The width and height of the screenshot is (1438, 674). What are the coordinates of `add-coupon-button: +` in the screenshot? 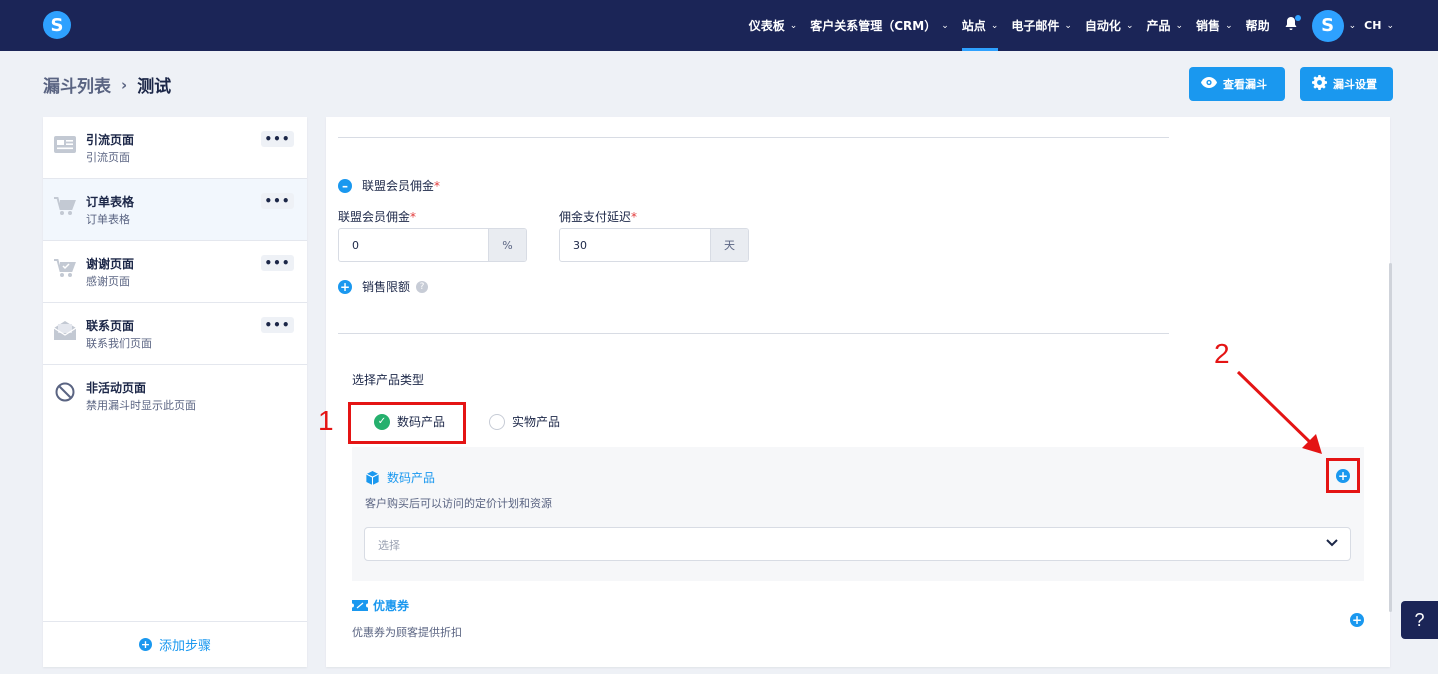 It's located at (1357, 620).